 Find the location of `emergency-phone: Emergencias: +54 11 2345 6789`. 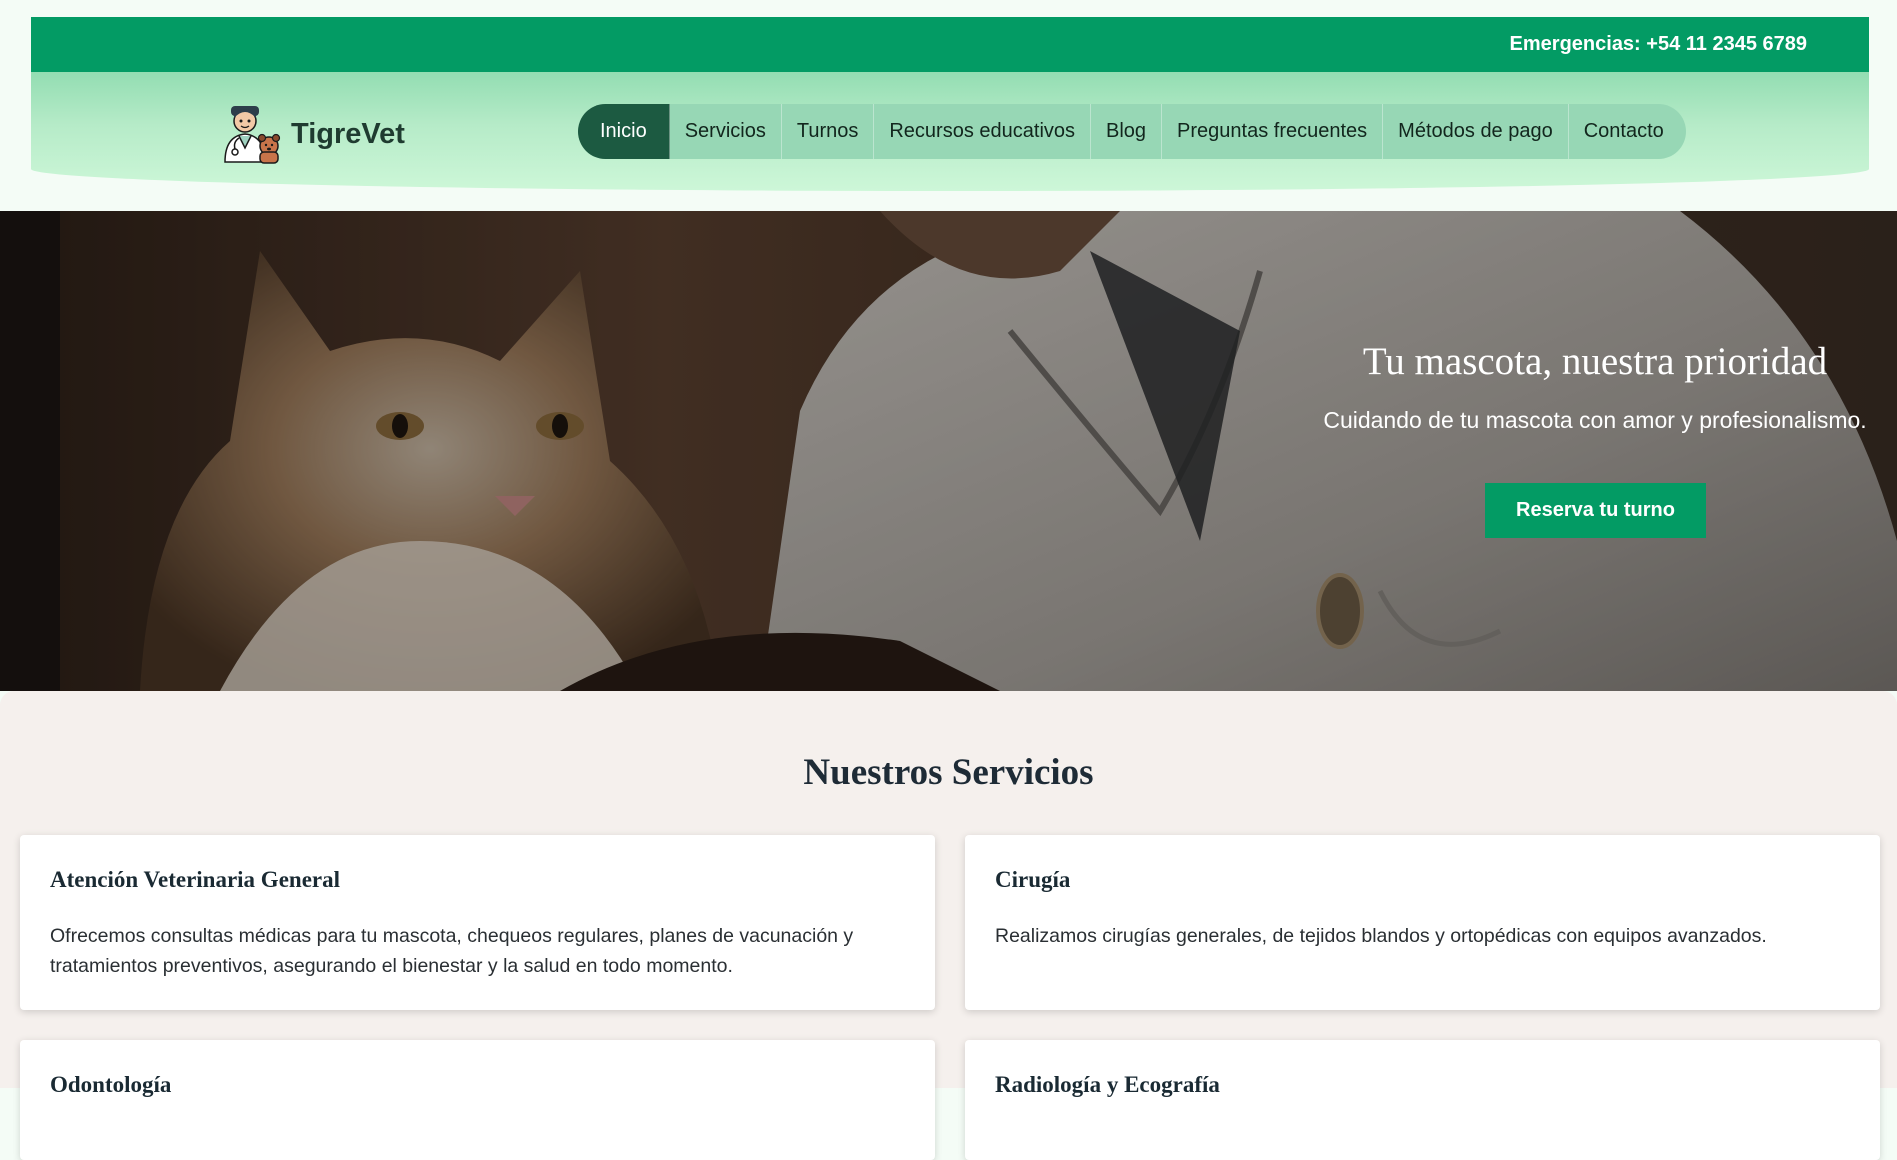

emergency-phone: Emergencias: +54 11 2345 6789 is located at coordinates (1658, 44).